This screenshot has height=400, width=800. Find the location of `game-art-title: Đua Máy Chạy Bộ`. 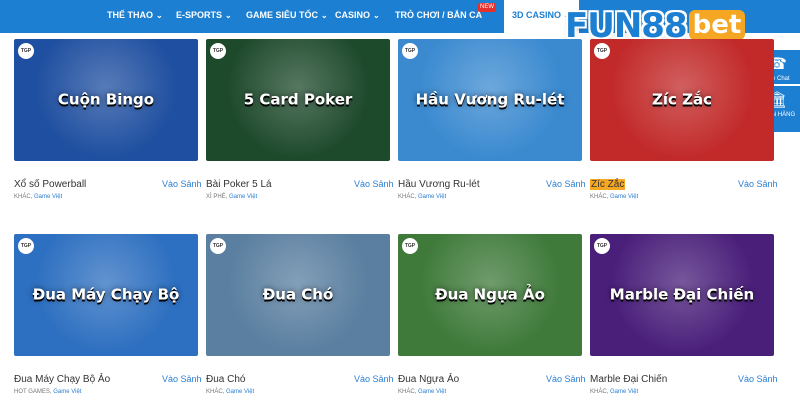

game-art-title: Đua Máy Chạy Bộ is located at coordinates (106, 294).